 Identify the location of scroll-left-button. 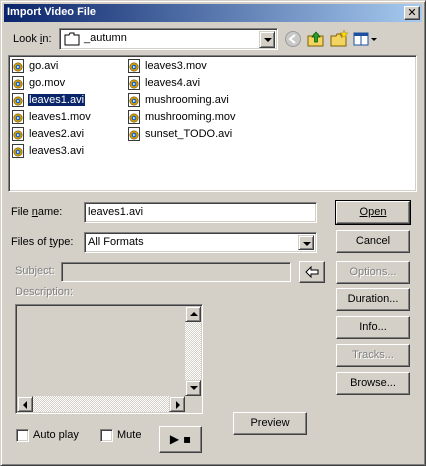
(25, 404).